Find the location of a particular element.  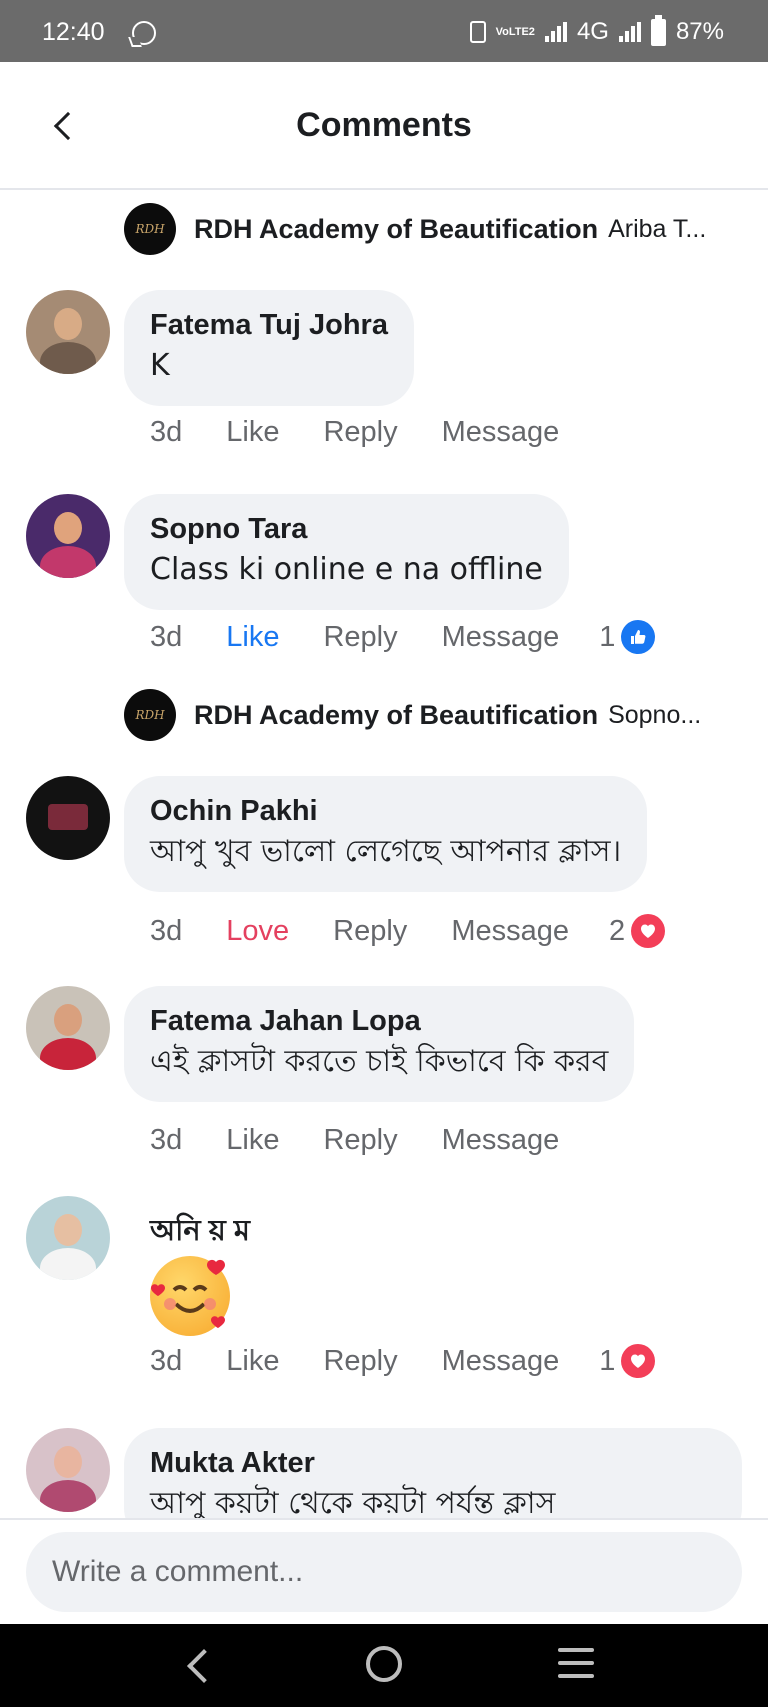

comment-author: Mukta Akter is located at coordinates (433, 1463).